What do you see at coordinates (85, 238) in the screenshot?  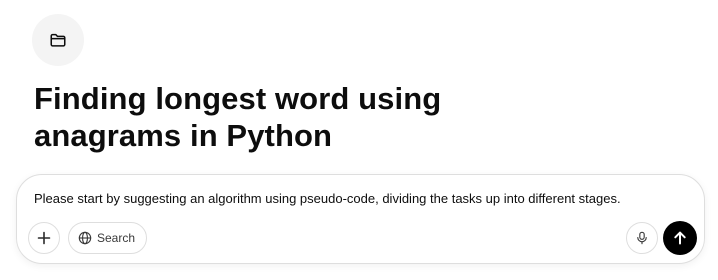 I see `globe-icon` at bounding box center [85, 238].